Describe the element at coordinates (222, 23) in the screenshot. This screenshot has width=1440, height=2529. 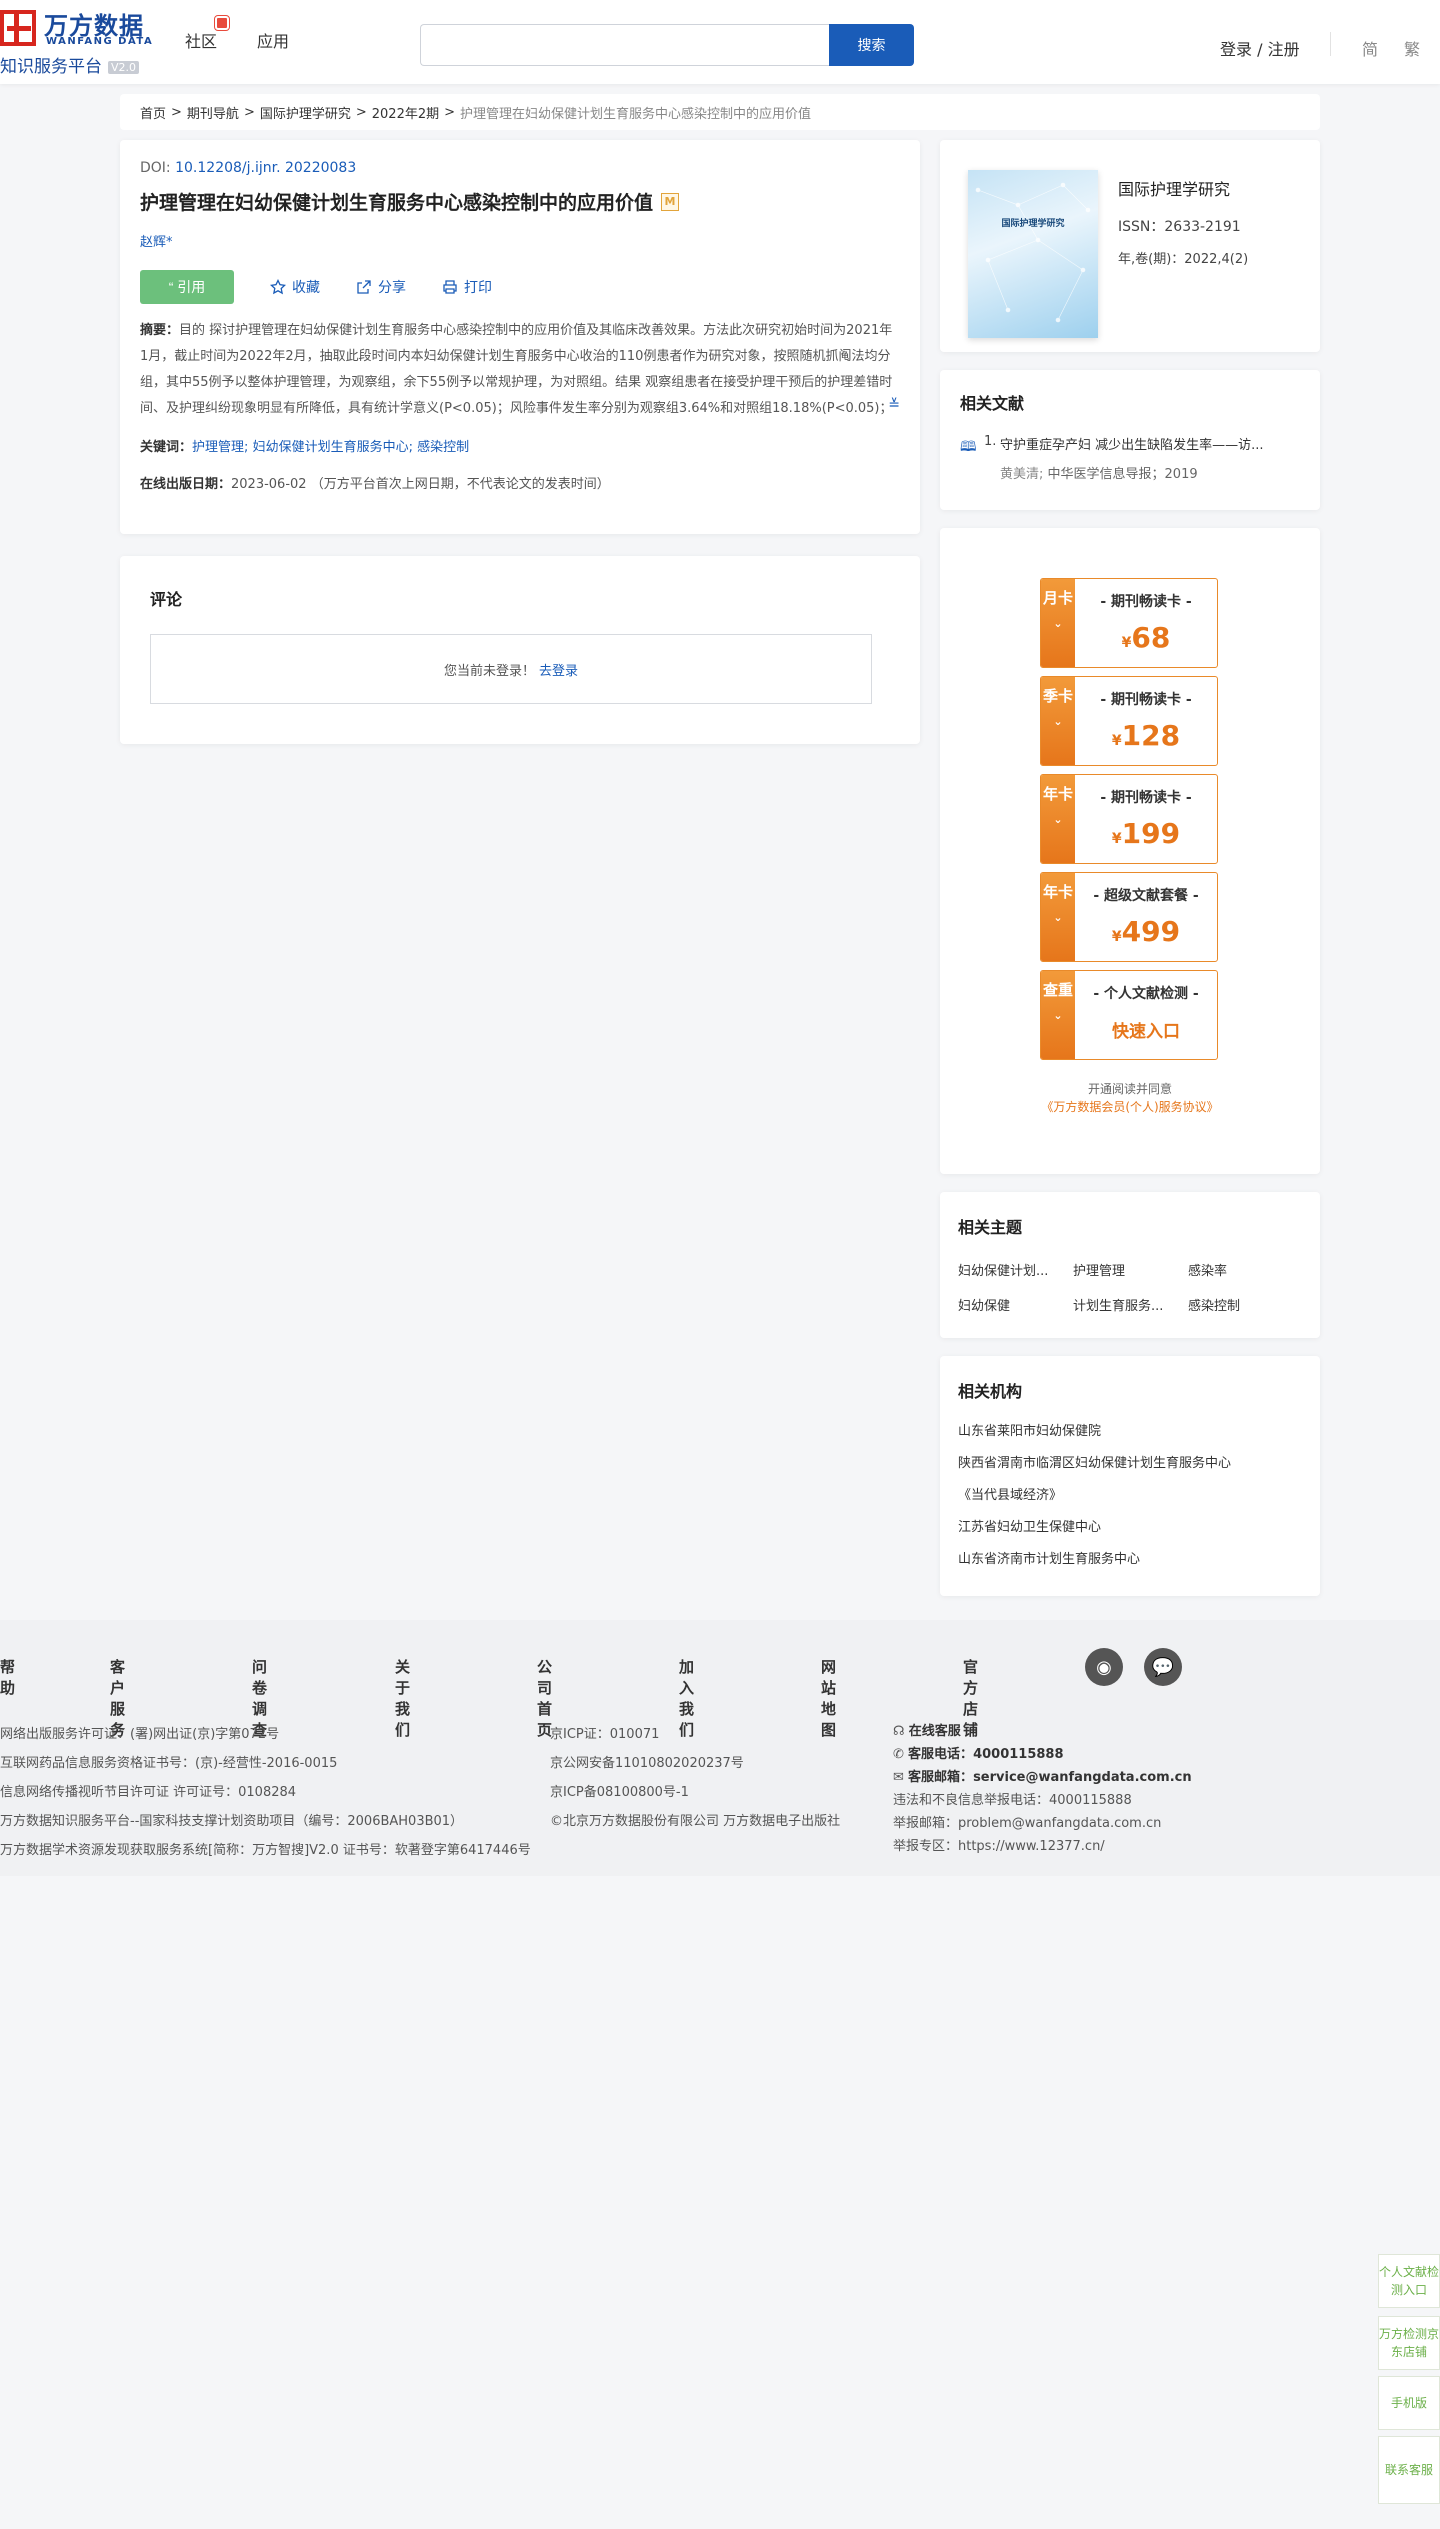
I see `new-badge-icon` at that location.